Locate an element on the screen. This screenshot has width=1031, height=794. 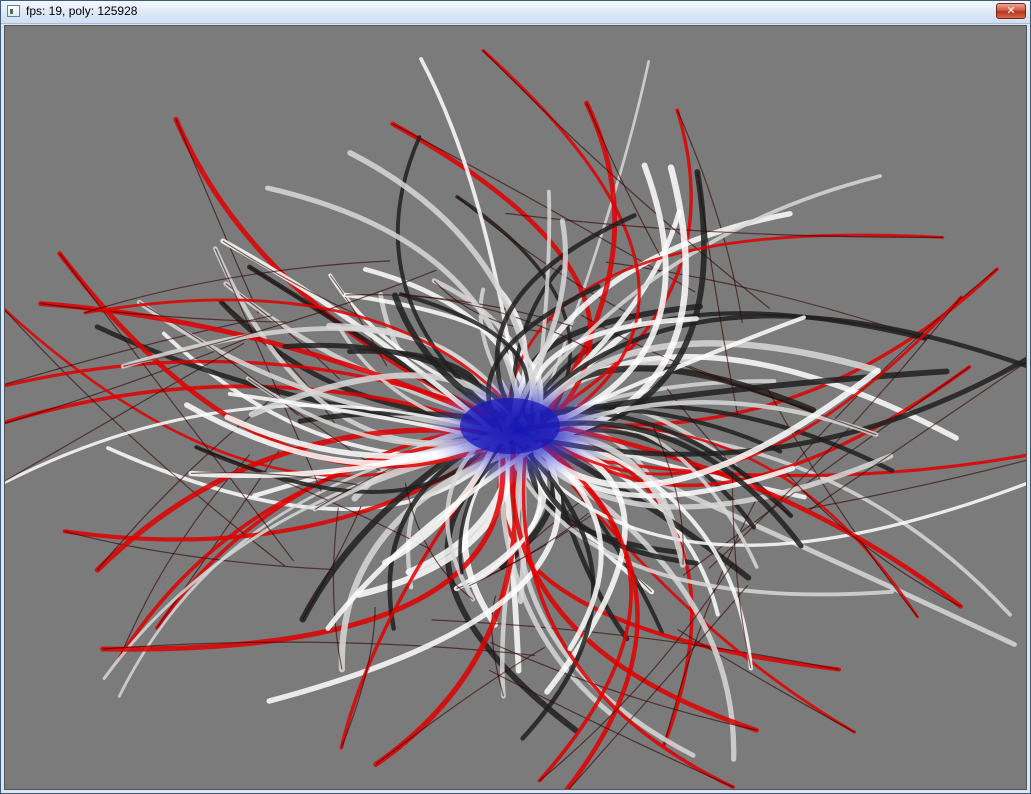
app-window-icon is located at coordinates (13, 11).